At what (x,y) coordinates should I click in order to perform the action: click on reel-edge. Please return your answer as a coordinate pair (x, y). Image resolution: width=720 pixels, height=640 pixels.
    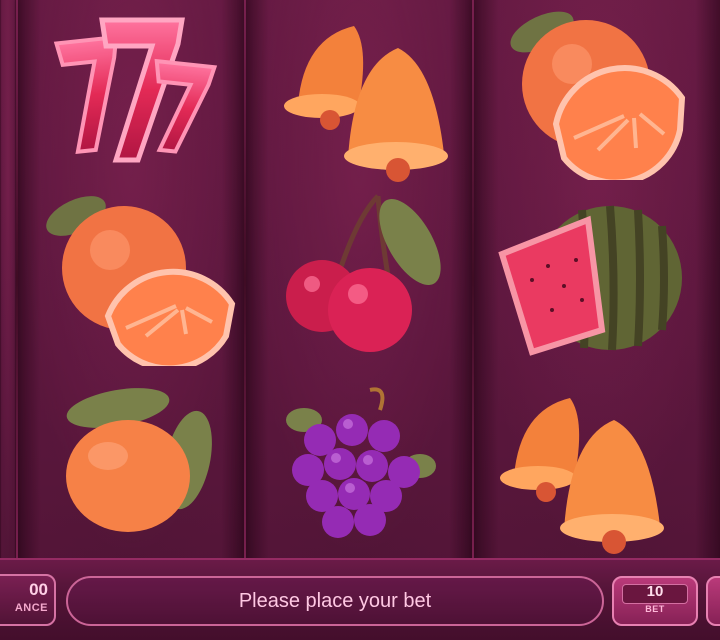
    Looking at the image, I should click on (8, 279).